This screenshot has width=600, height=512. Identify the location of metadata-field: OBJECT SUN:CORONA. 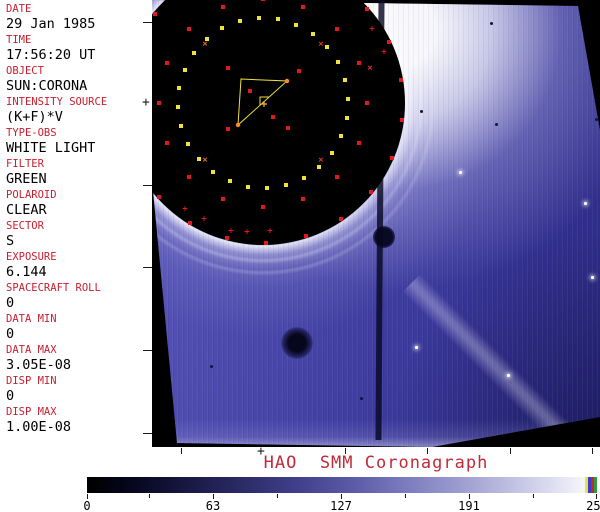
(79, 80).